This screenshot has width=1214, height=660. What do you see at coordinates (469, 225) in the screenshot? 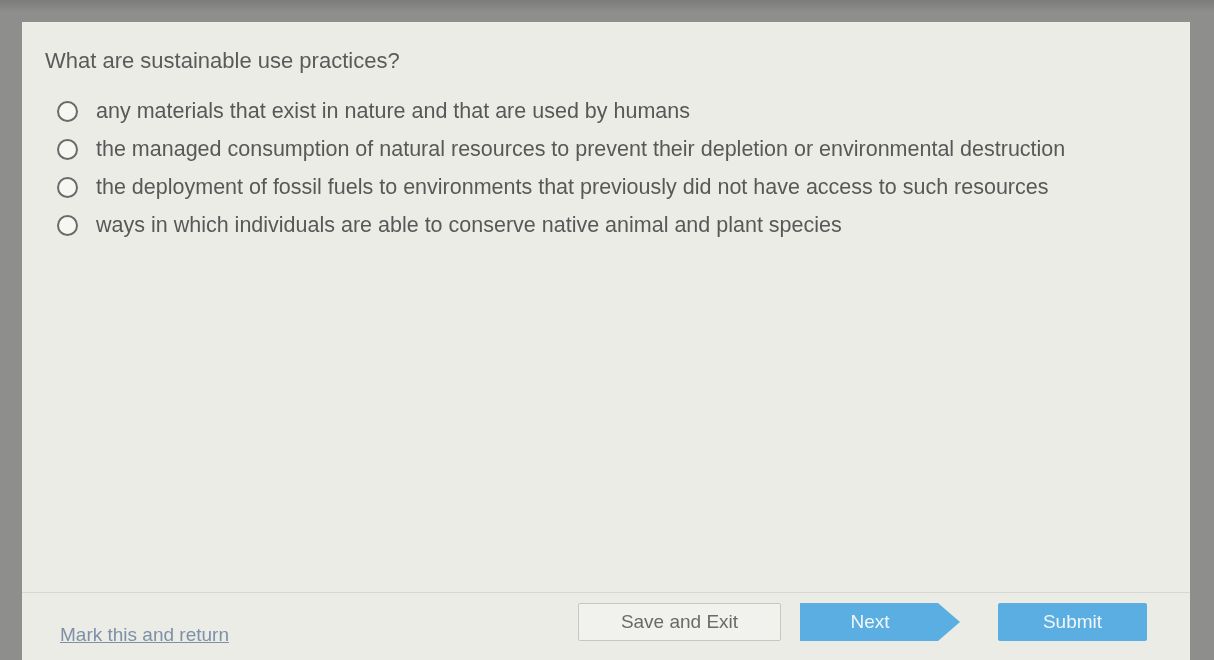
I see `answer-option-label: ways in which individuals are able to conserve native animal and plant species` at bounding box center [469, 225].